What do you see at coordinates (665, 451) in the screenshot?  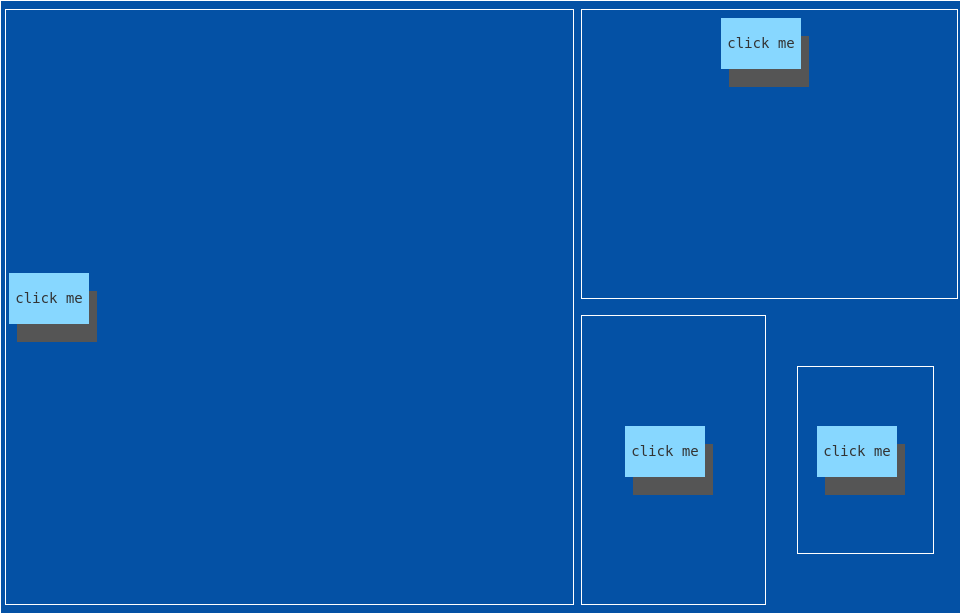 I see `bottom-middle-panel-click-button: click me` at bounding box center [665, 451].